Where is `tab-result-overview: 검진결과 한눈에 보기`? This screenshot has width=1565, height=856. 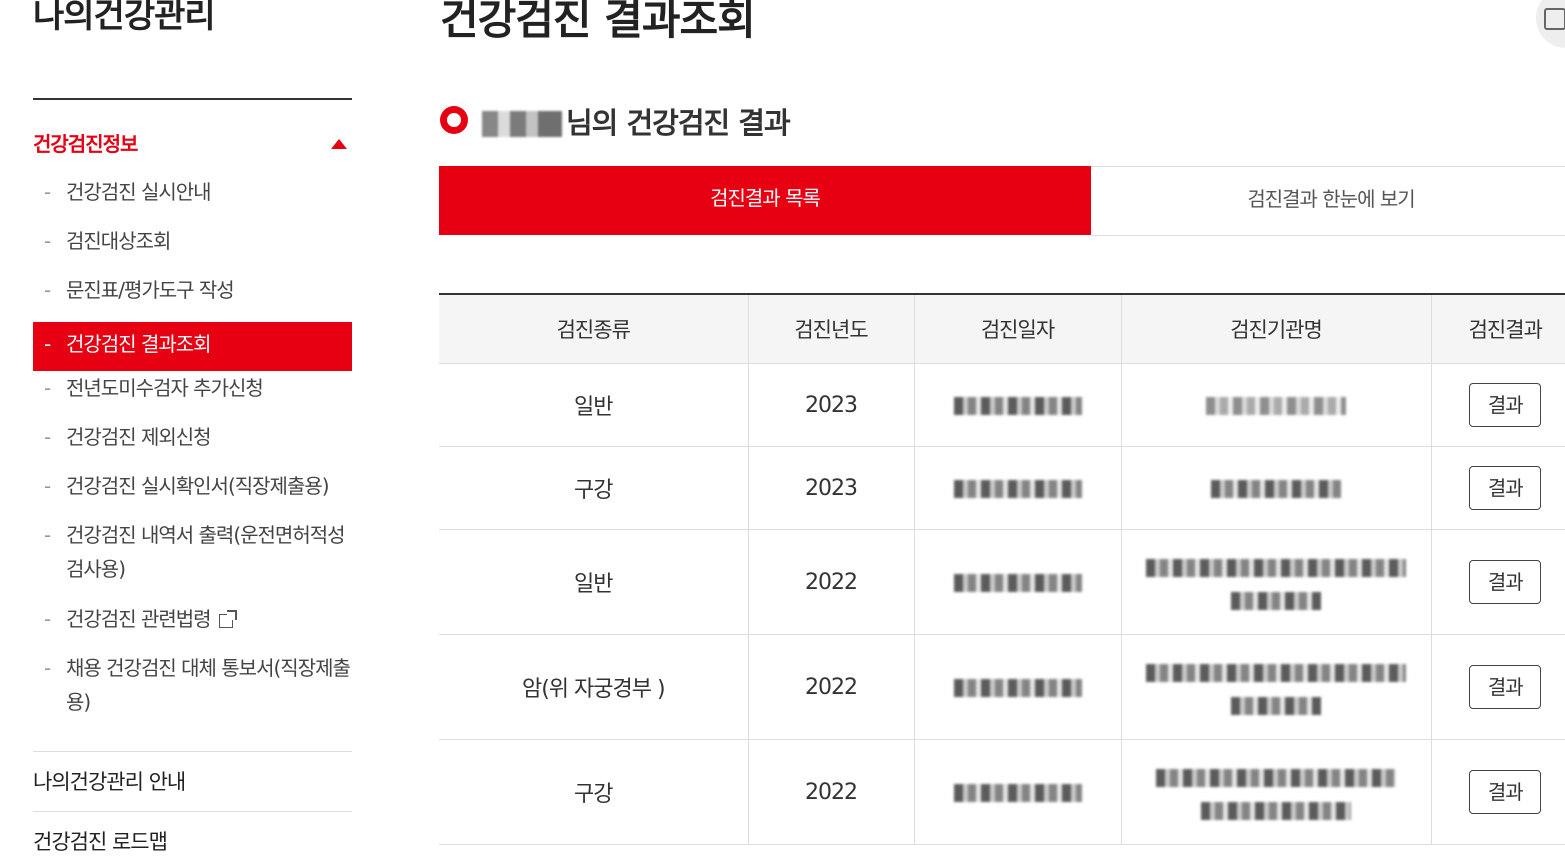 tab-result-overview: 검진결과 한눈에 보기 is located at coordinates (1328, 201).